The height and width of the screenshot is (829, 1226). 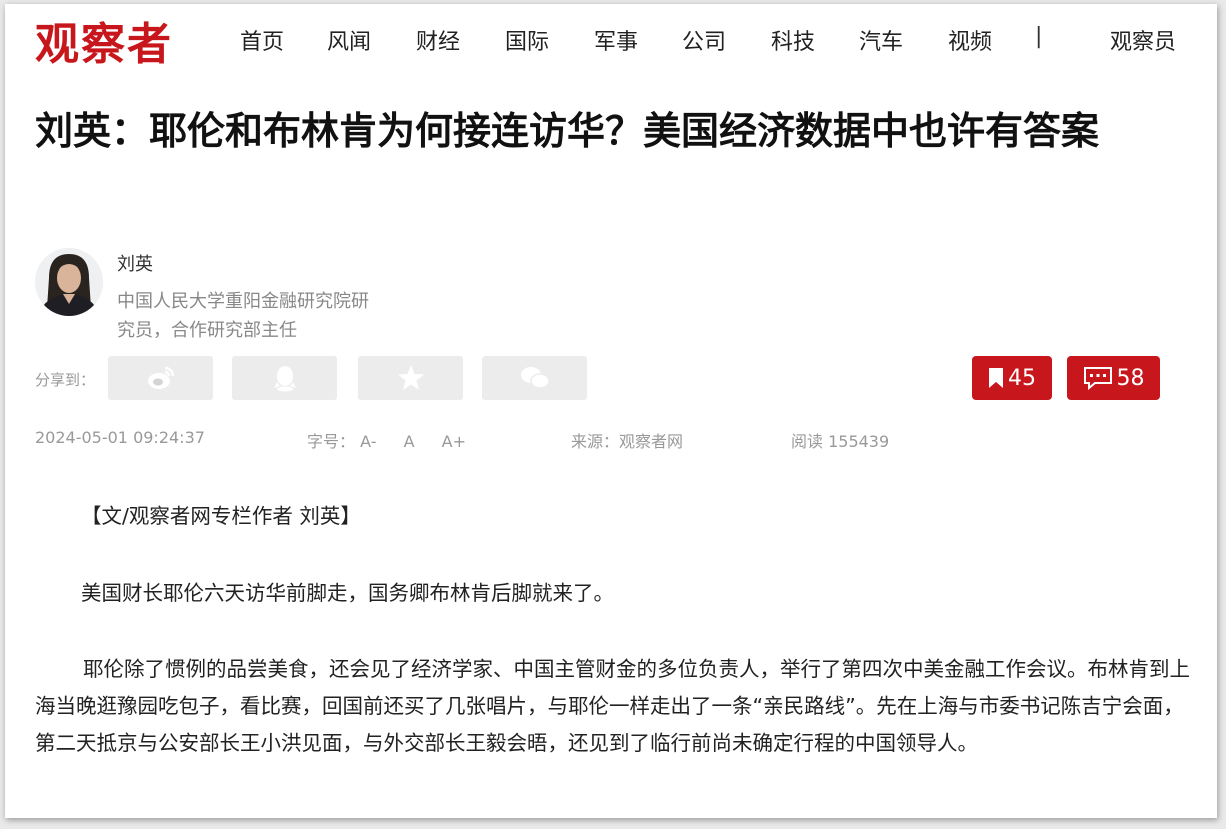 What do you see at coordinates (438, 40) in the screenshot?
I see `nav-item-finance: 财经` at bounding box center [438, 40].